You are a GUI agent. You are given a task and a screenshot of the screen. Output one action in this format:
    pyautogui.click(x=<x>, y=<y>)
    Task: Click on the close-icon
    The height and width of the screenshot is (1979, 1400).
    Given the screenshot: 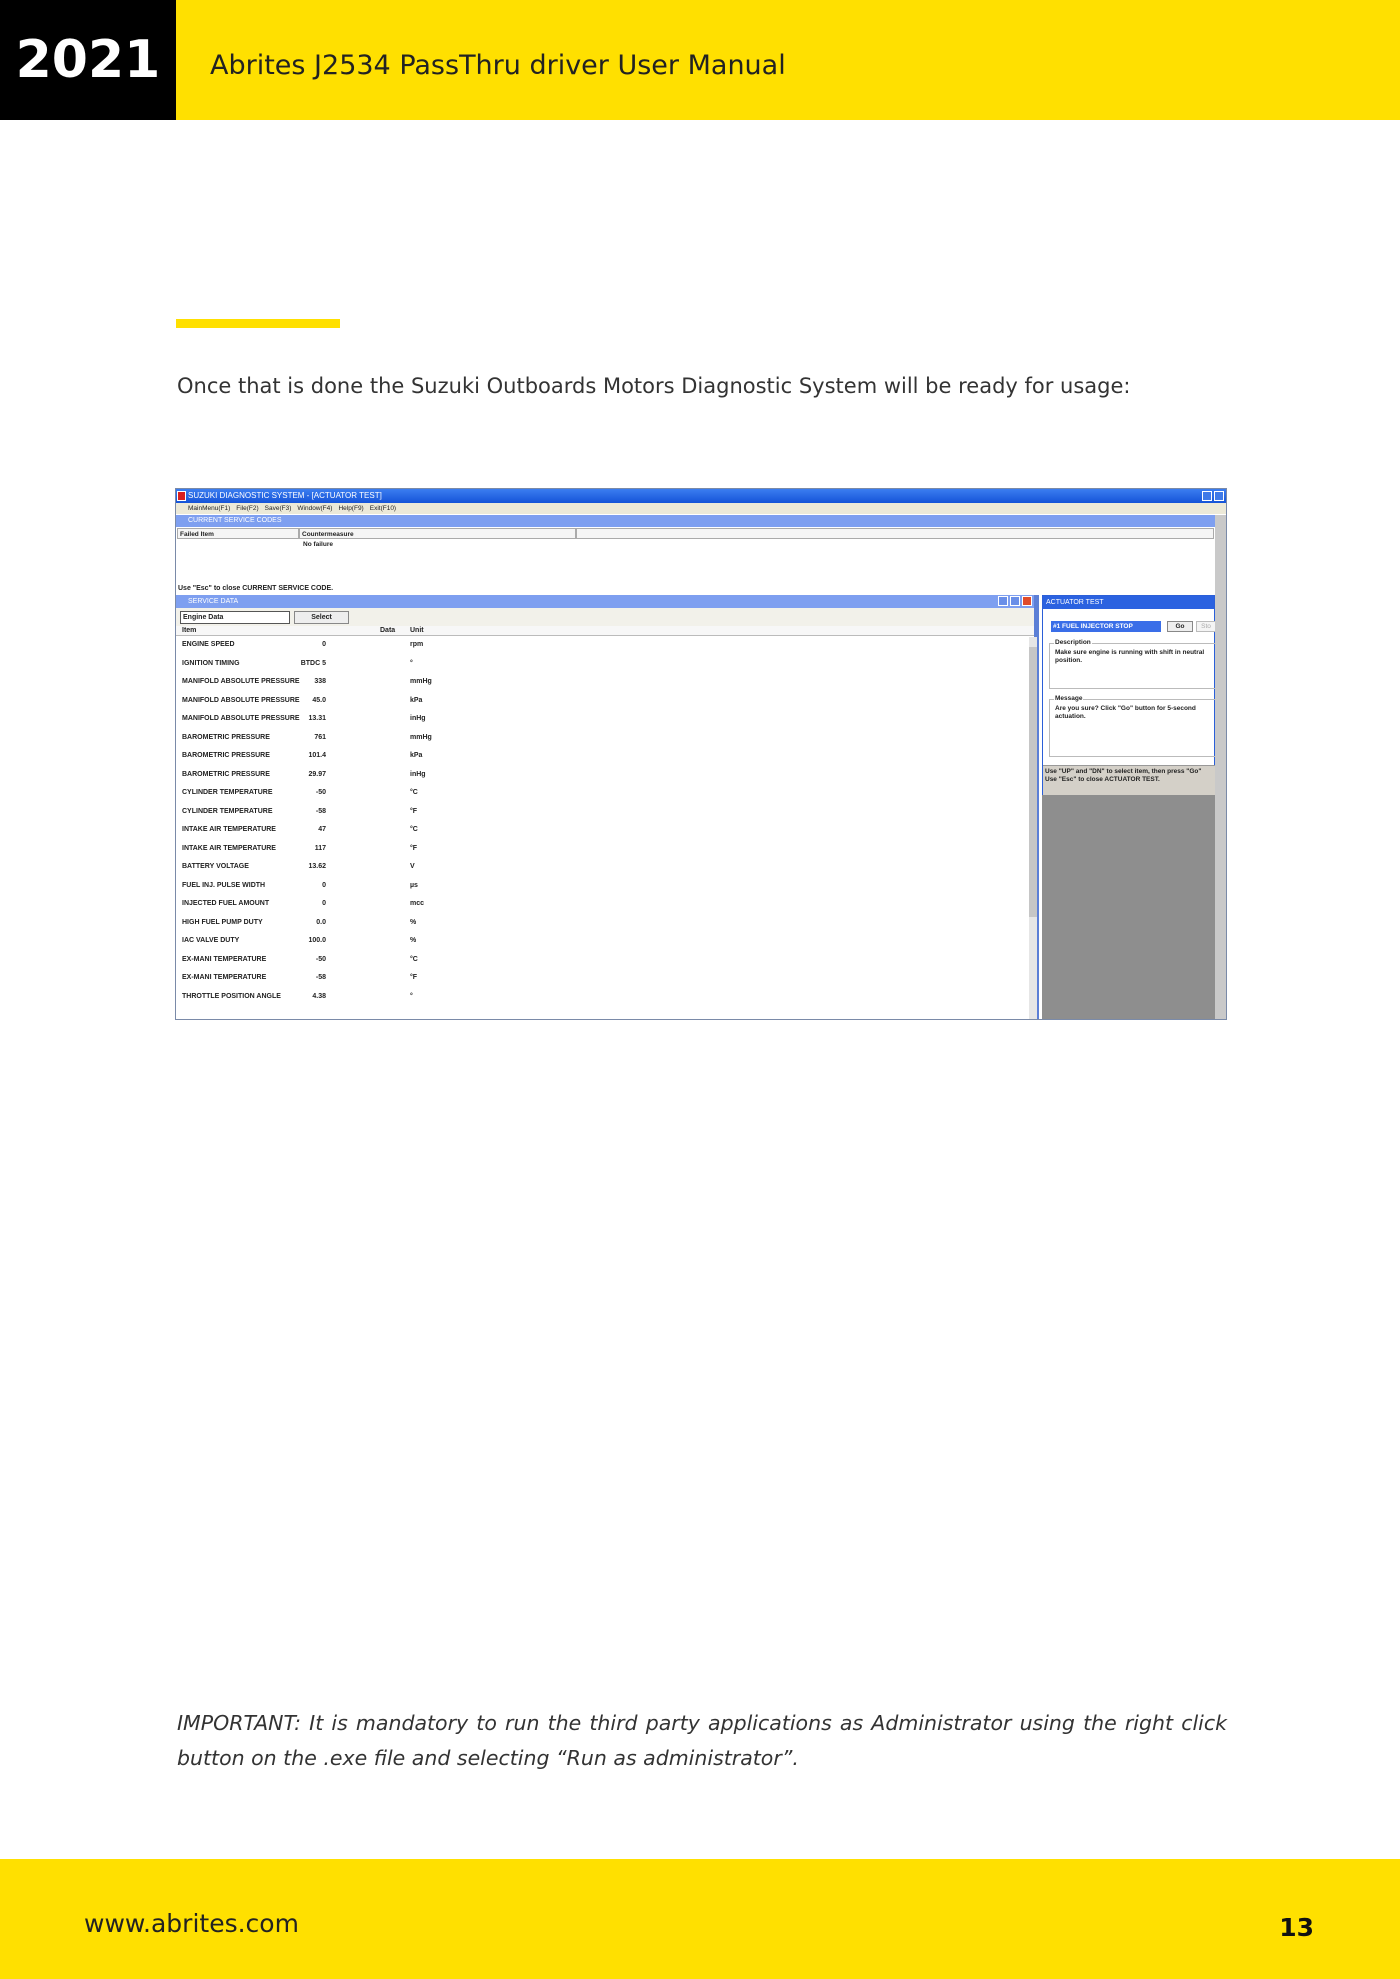 What is the action you would take?
    pyautogui.click(x=1027, y=601)
    